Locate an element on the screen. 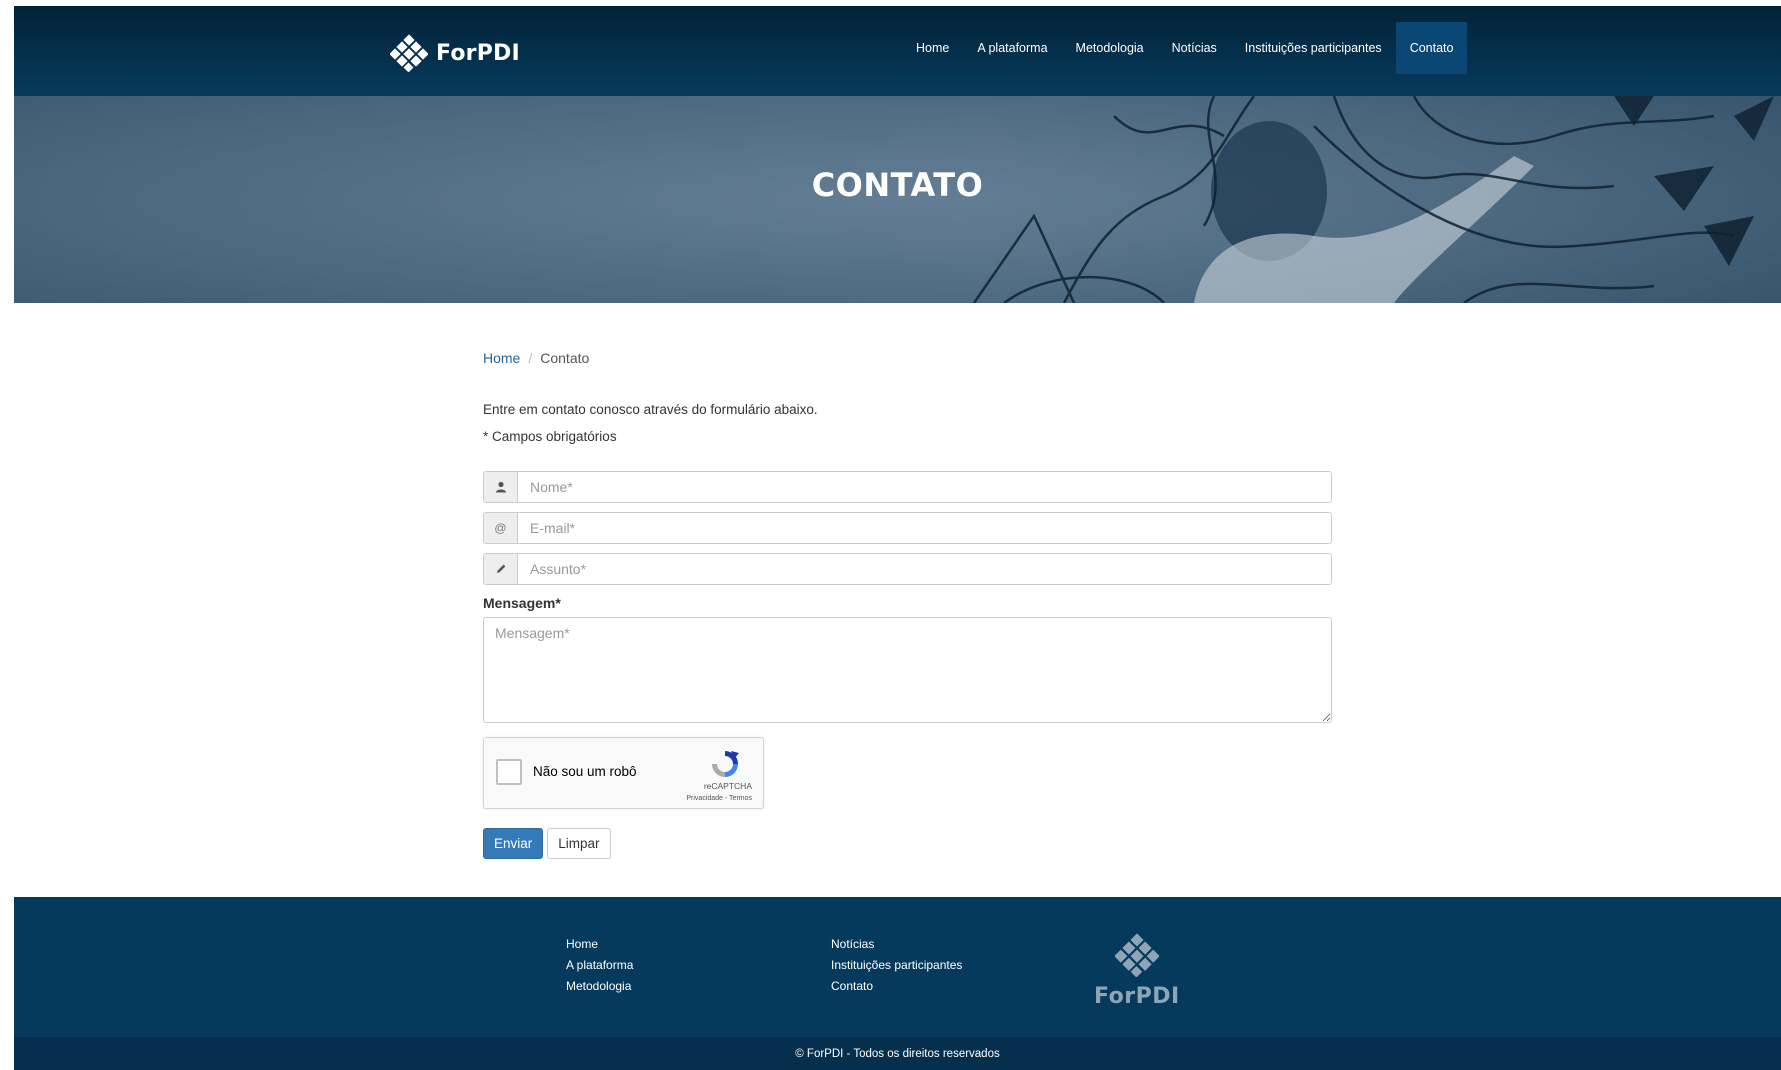 The image size is (1781, 1070). recaptcha-checkbox is located at coordinates (509, 772).